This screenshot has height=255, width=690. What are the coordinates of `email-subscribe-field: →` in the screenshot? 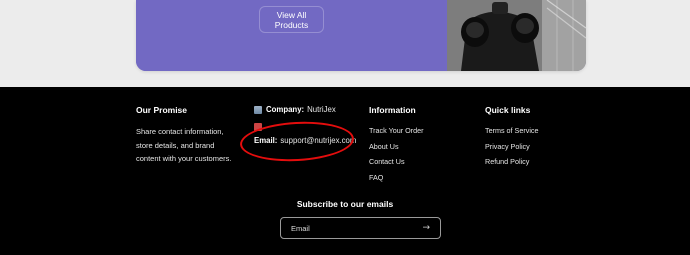 It's located at (360, 228).